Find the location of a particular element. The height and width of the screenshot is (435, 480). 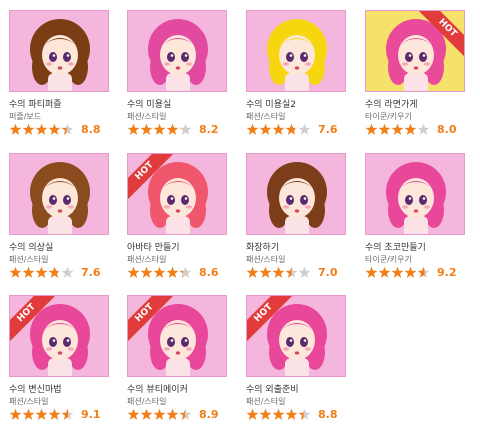

game-title: 수의 뷰티메이커 is located at coordinates (157, 388).